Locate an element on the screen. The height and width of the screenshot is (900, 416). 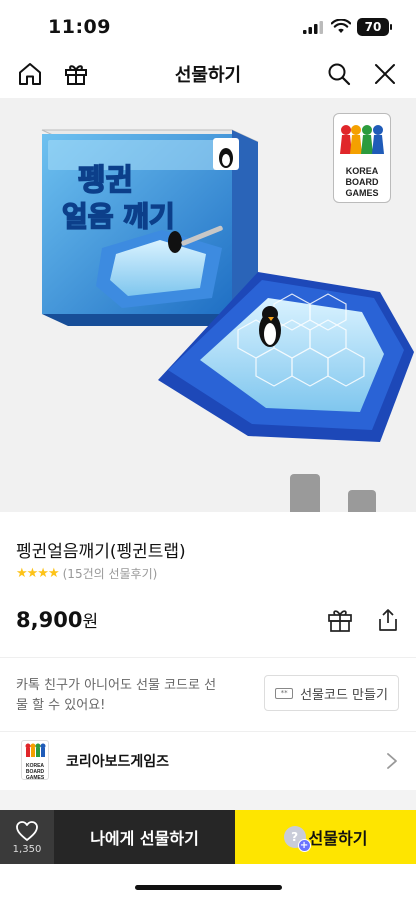
brand-logo-text: KOREA BOARD GAMES is located at coordinates (362, 182).